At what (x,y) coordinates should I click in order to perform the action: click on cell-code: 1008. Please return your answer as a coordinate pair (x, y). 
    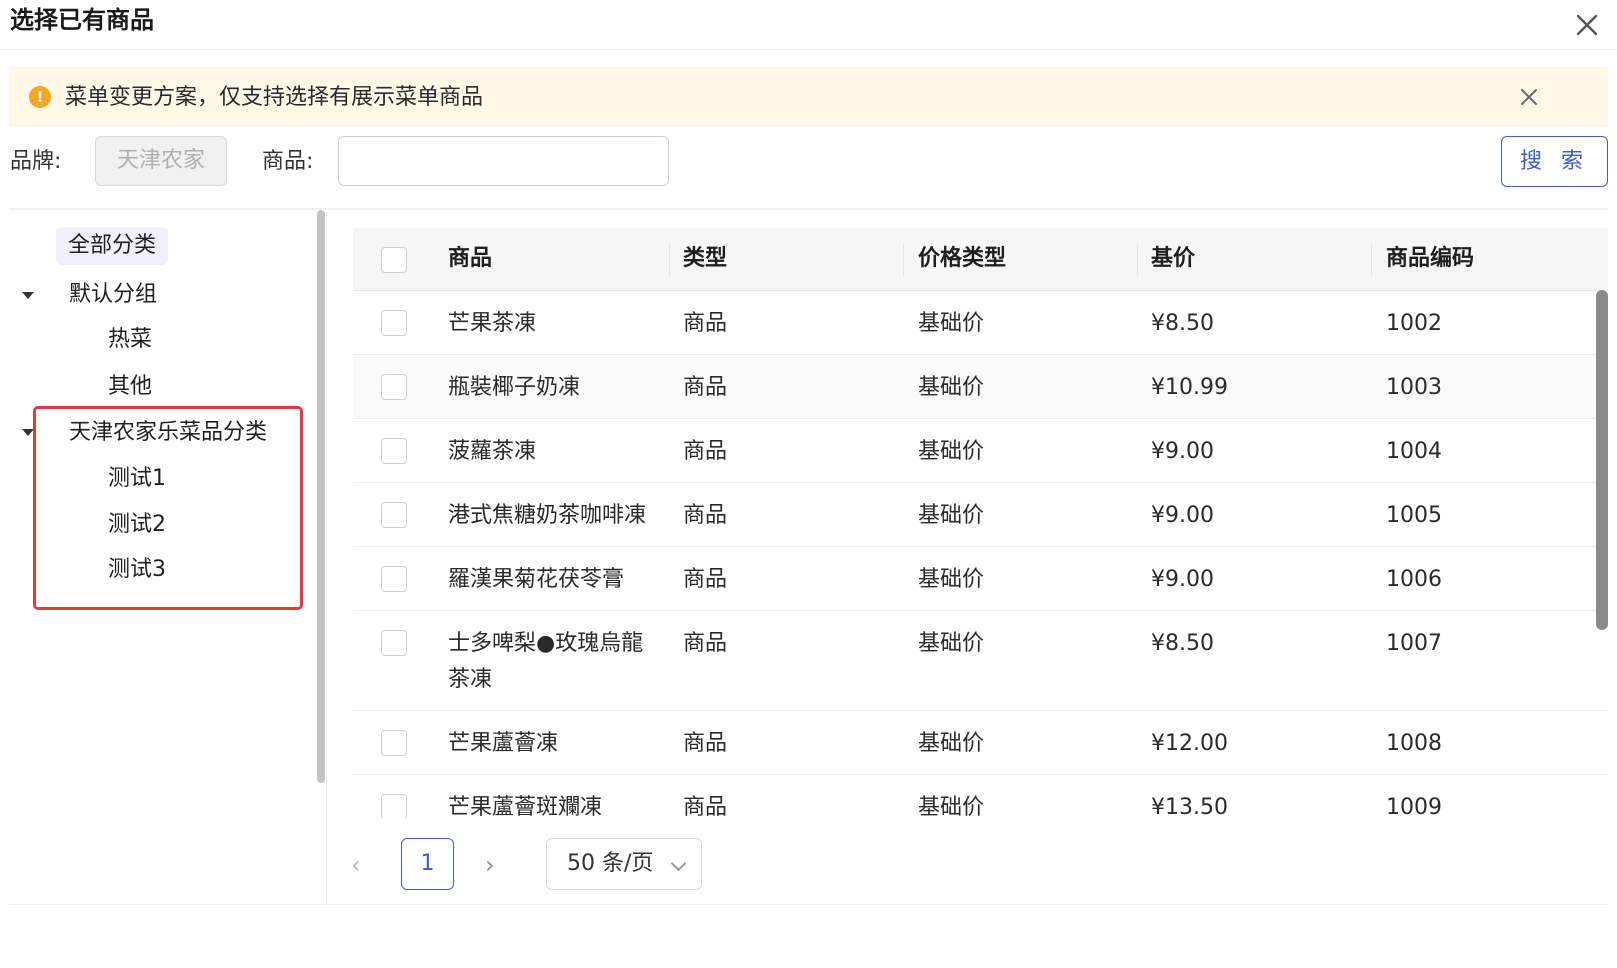
    Looking at the image, I should click on (1414, 743).